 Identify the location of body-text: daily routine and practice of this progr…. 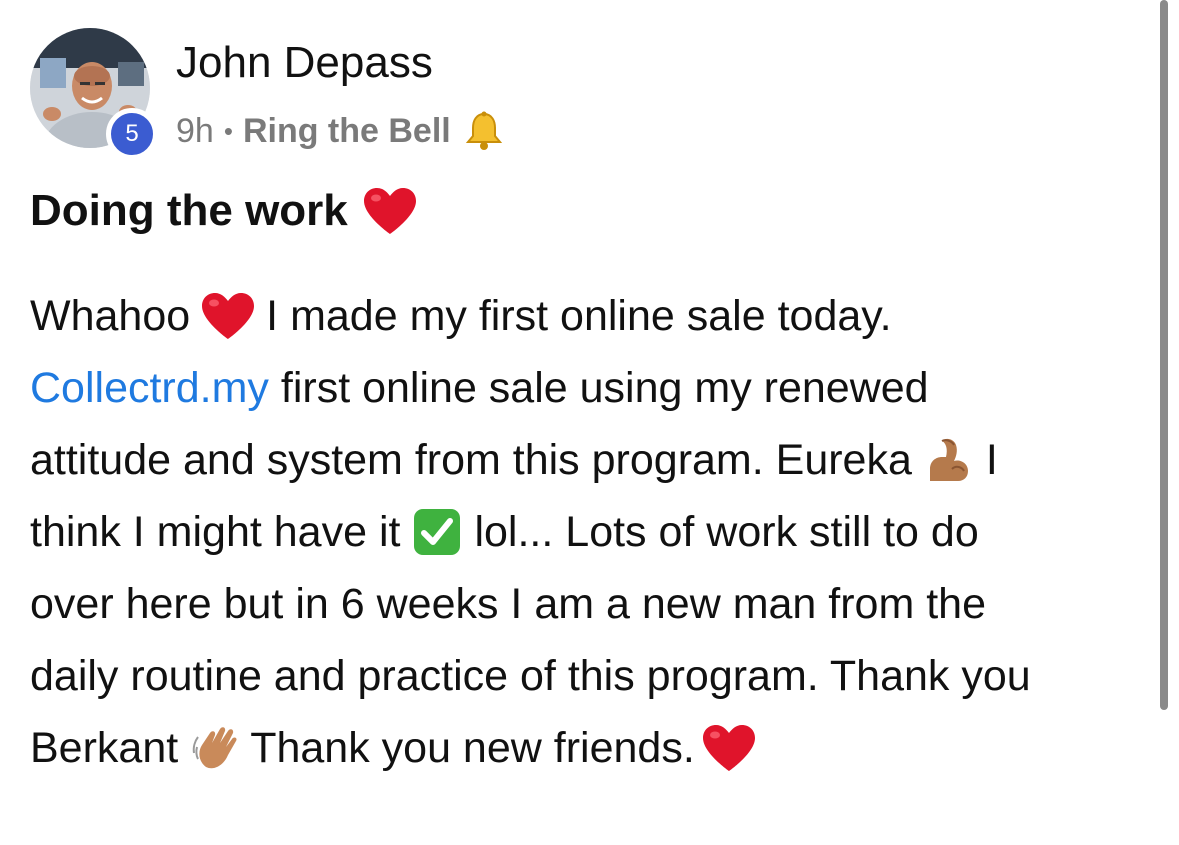
(530, 676).